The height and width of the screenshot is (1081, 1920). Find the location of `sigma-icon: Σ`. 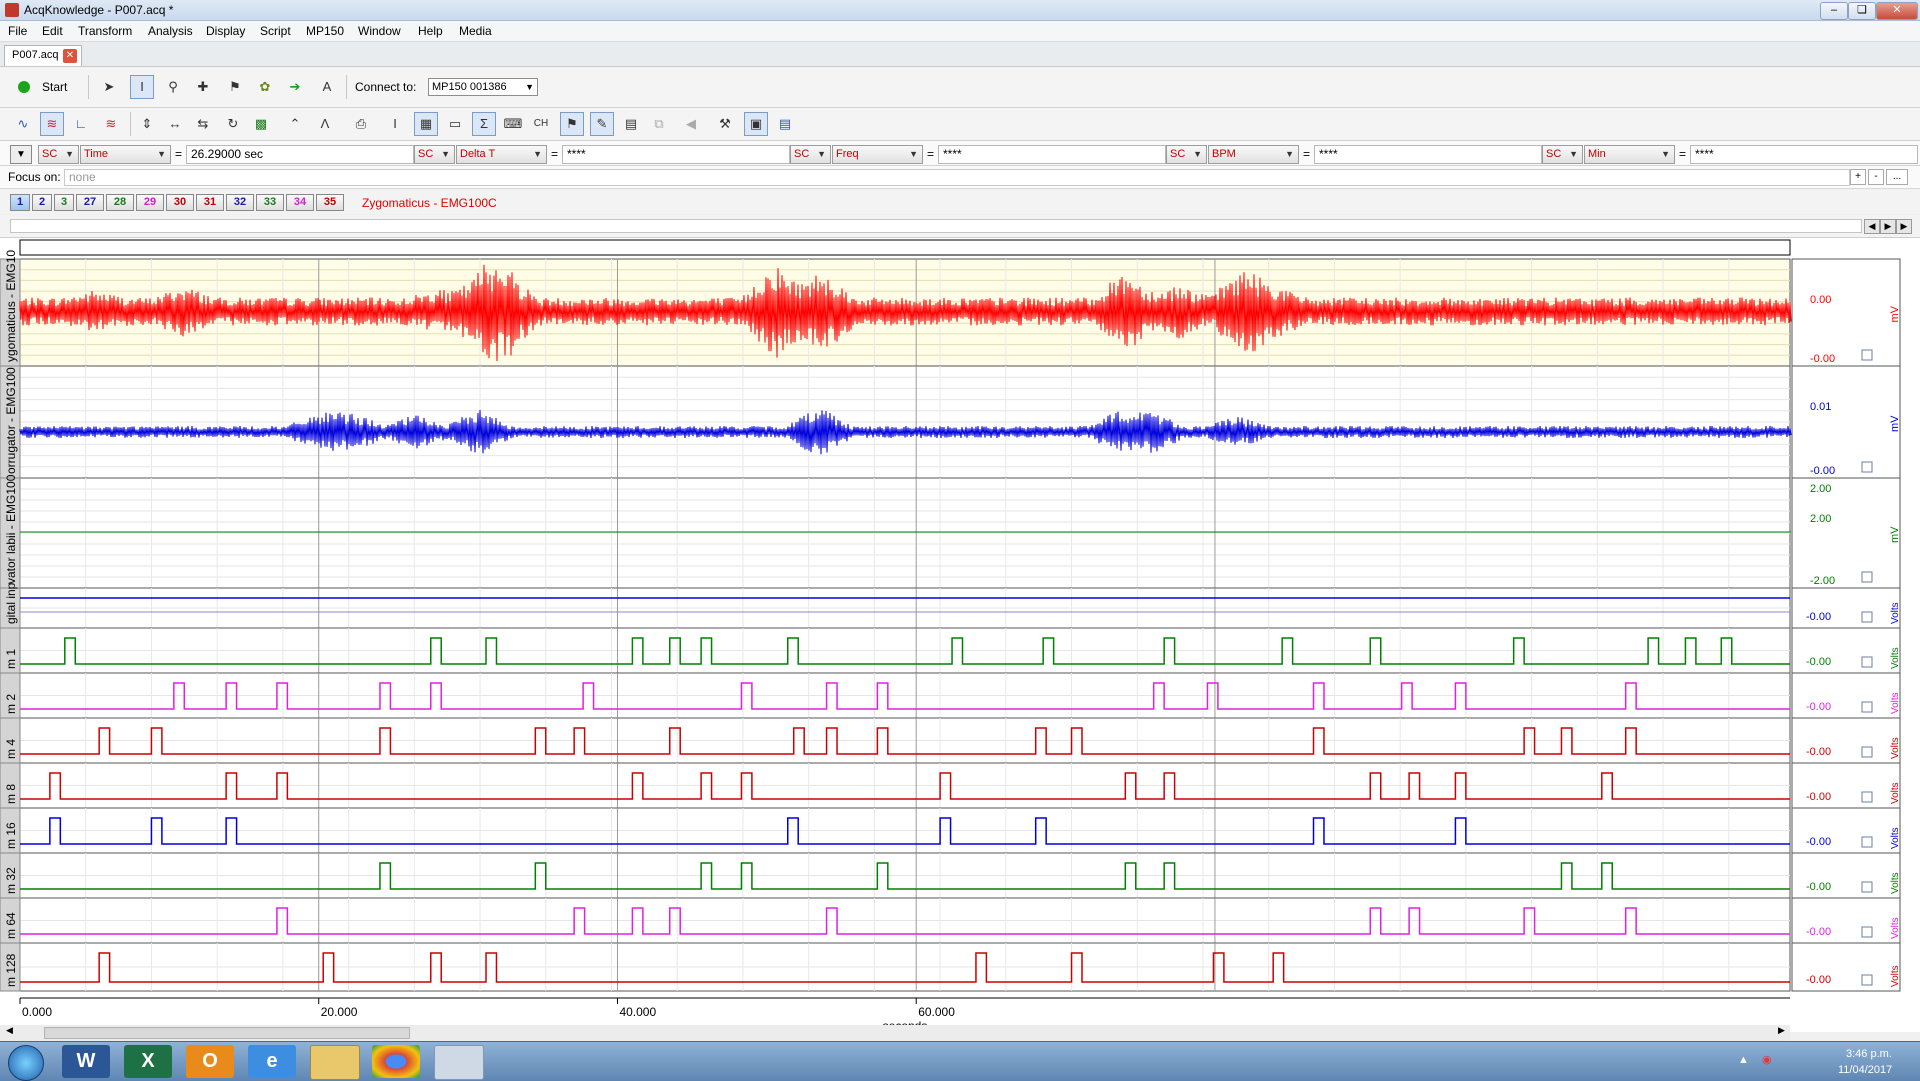

sigma-icon: Σ is located at coordinates (484, 124).